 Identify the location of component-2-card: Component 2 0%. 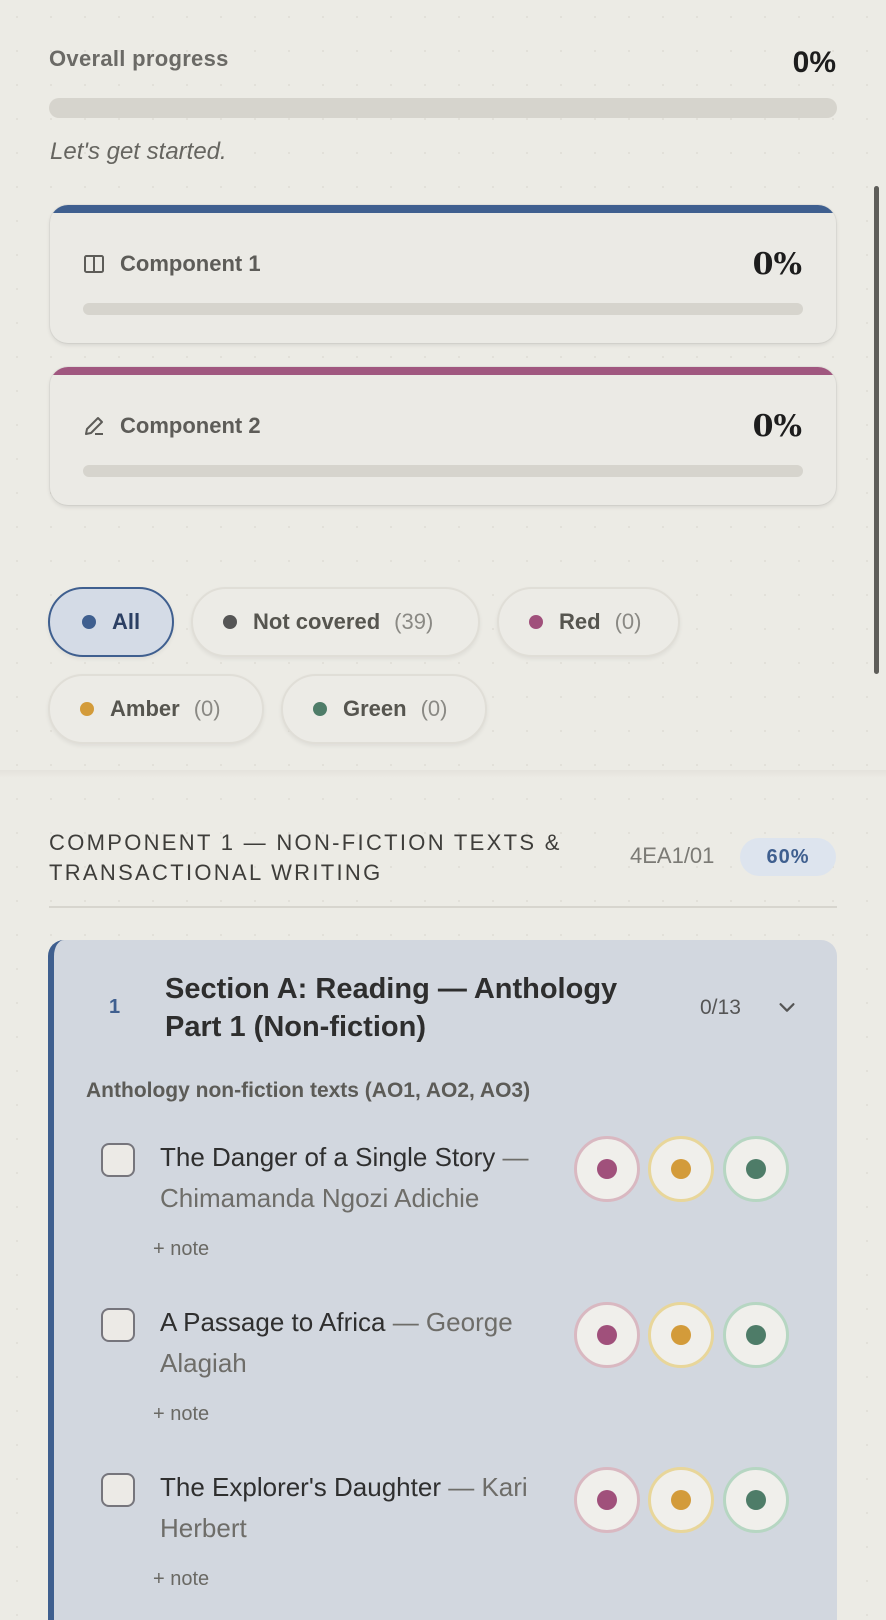
(443, 436).